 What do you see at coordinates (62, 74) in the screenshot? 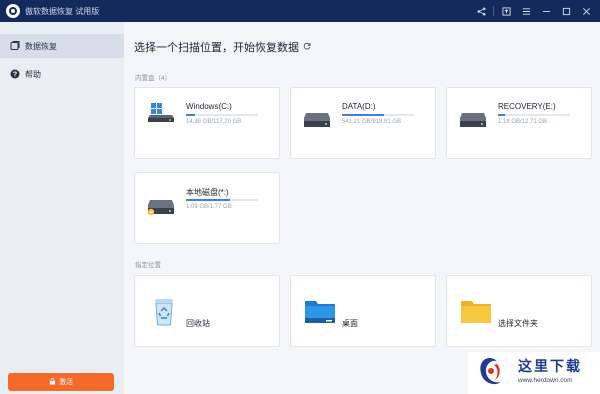
I see `sidebar-item-help: ? 帮助` at bounding box center [62, 74].